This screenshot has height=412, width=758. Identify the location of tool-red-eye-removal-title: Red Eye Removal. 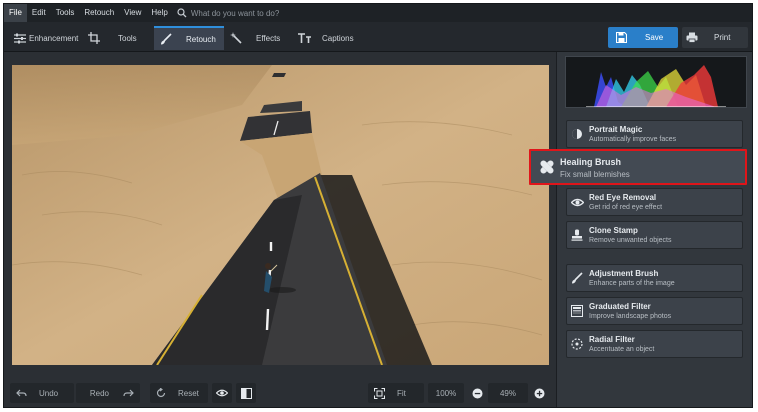
(623, 197).